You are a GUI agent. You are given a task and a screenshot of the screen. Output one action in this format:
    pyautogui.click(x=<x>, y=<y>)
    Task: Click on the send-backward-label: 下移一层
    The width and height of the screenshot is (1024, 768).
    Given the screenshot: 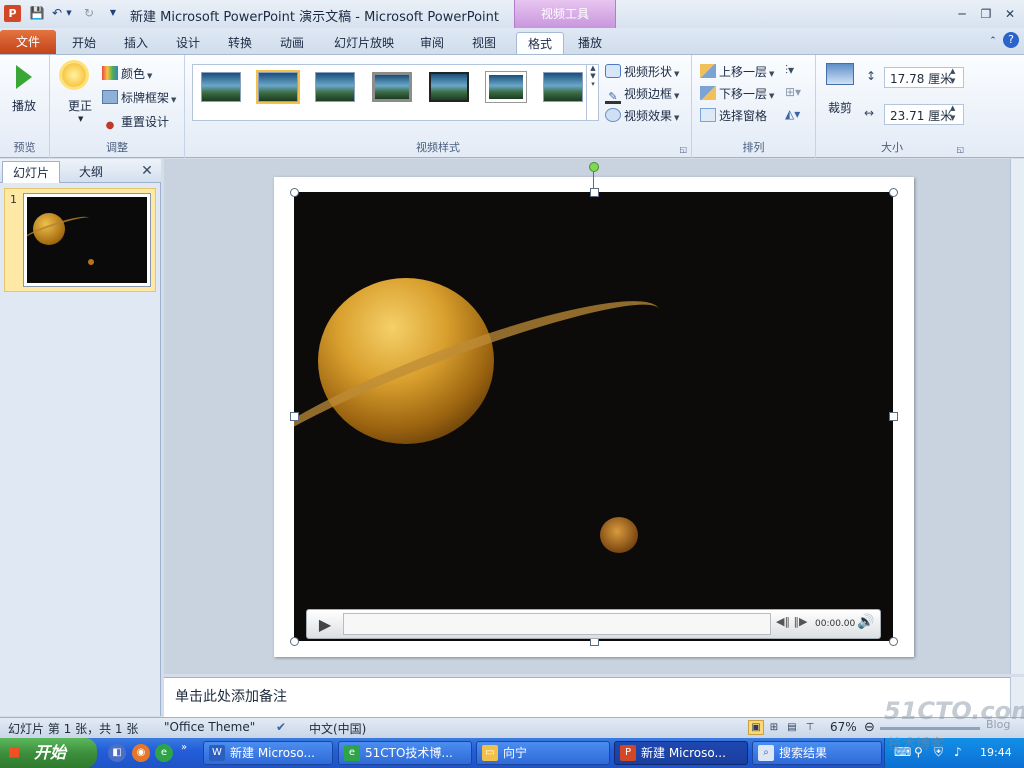 What is the action you would take?
    pyautogui.click(x=743, y=94)
    